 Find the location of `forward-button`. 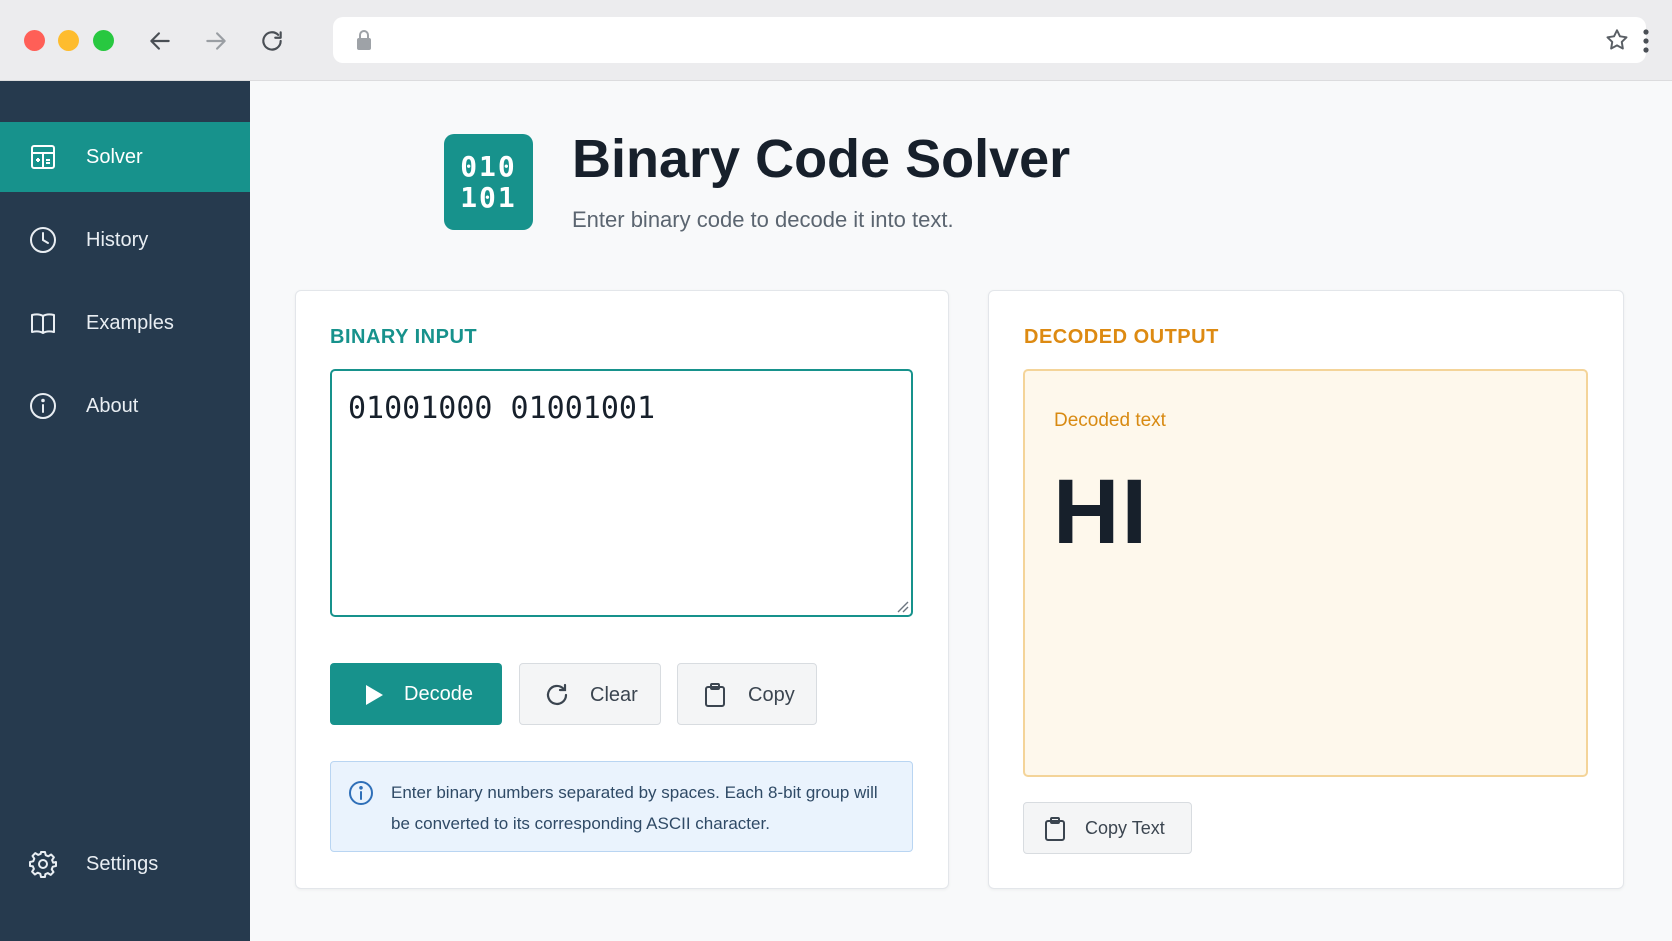

forward-button is located at coordinates (216, 41).